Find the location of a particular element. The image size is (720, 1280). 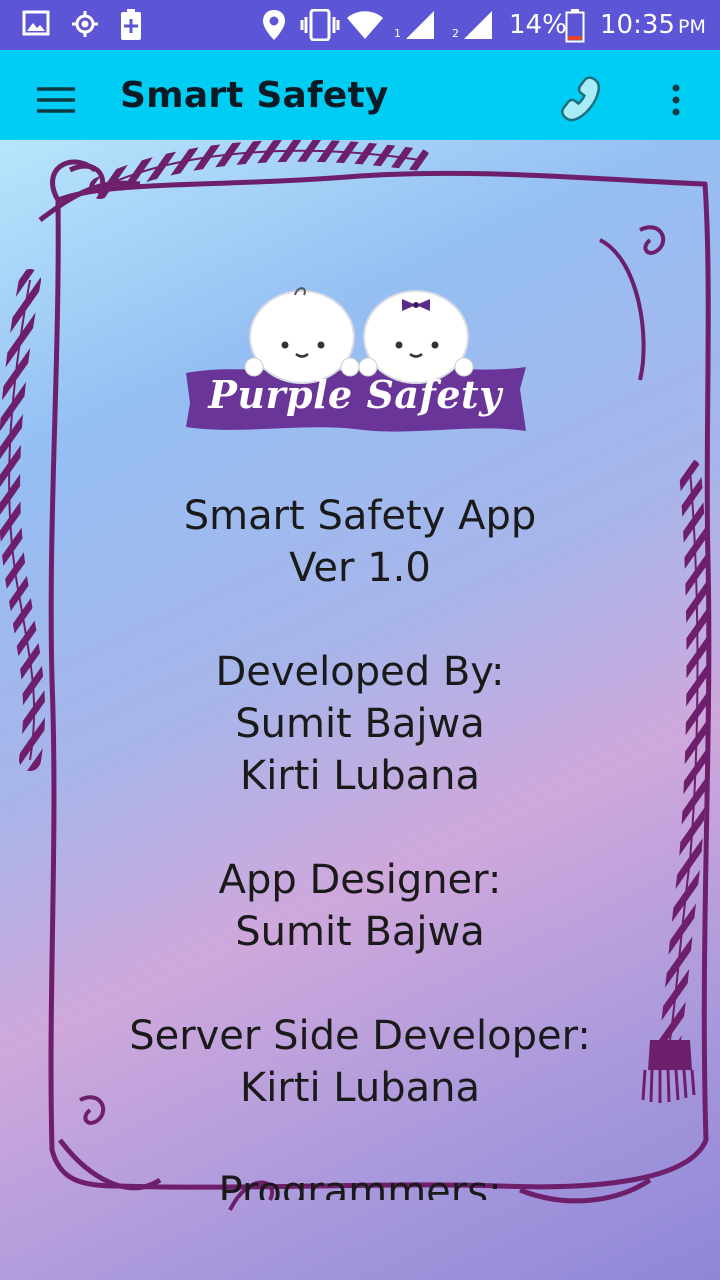

phone-icon is located at coordinates (582, 100).